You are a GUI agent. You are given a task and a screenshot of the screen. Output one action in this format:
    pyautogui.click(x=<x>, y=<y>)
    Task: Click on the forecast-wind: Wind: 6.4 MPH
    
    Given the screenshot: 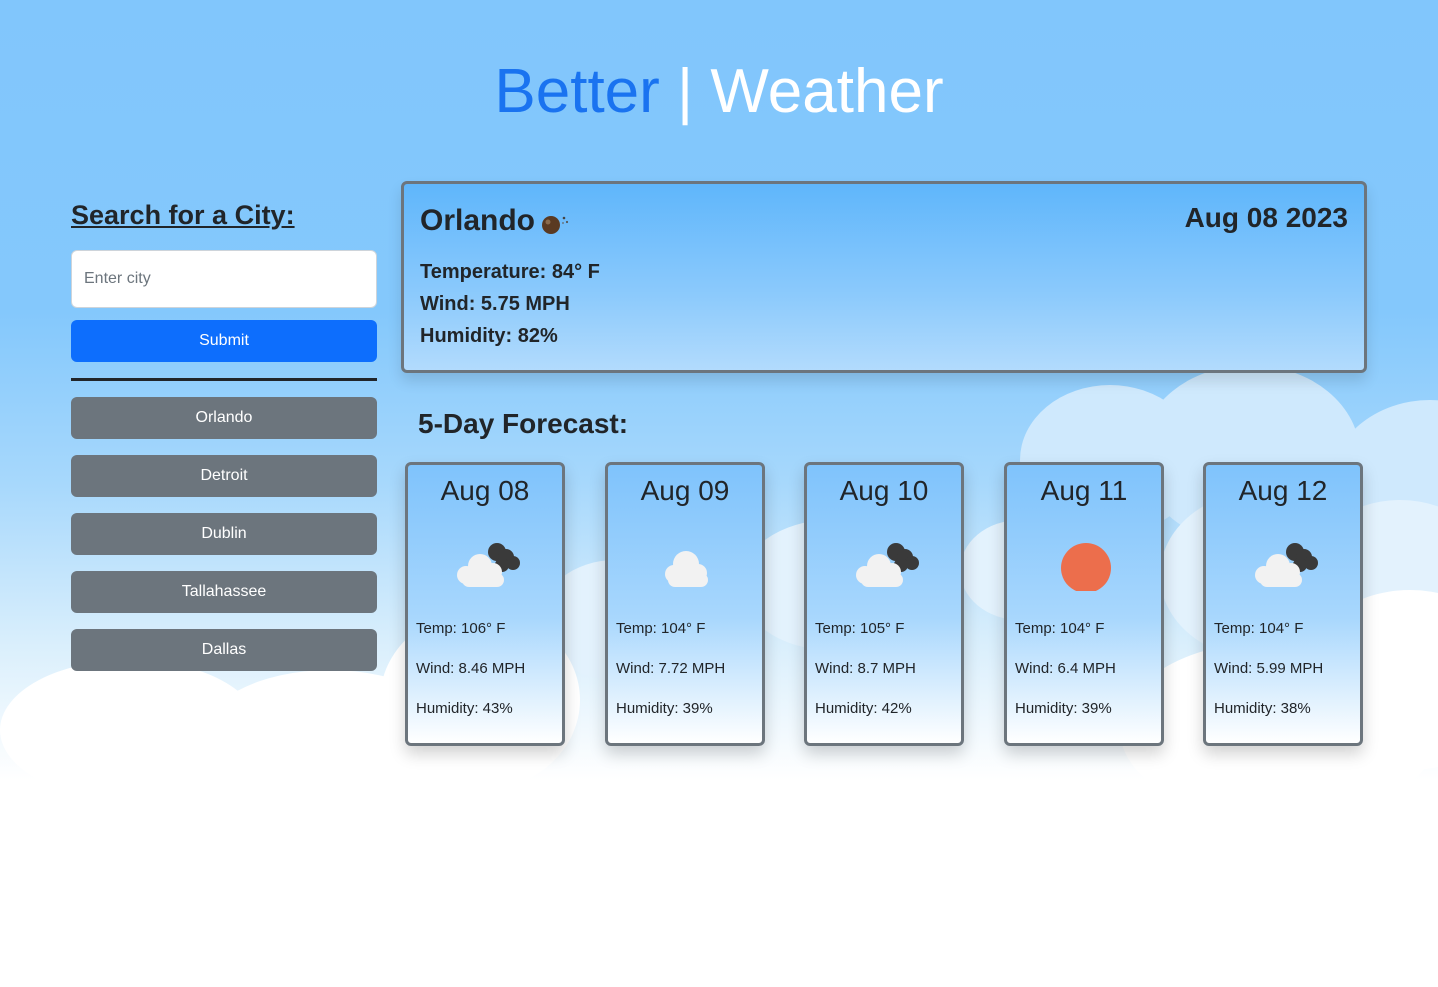 What is the action you would take?
    pyautogui.click(x=1065, y=668)
    